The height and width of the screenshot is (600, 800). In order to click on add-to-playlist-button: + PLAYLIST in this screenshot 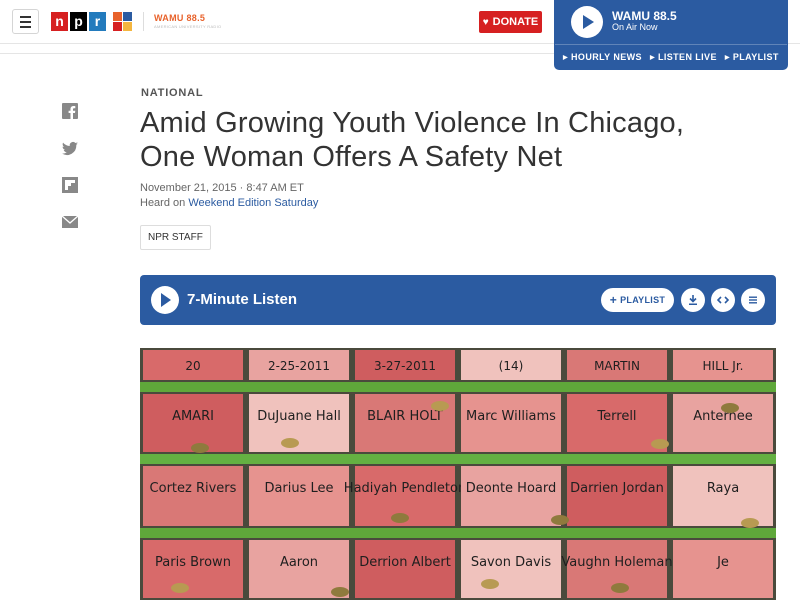, I will do `click(637, 300)`.